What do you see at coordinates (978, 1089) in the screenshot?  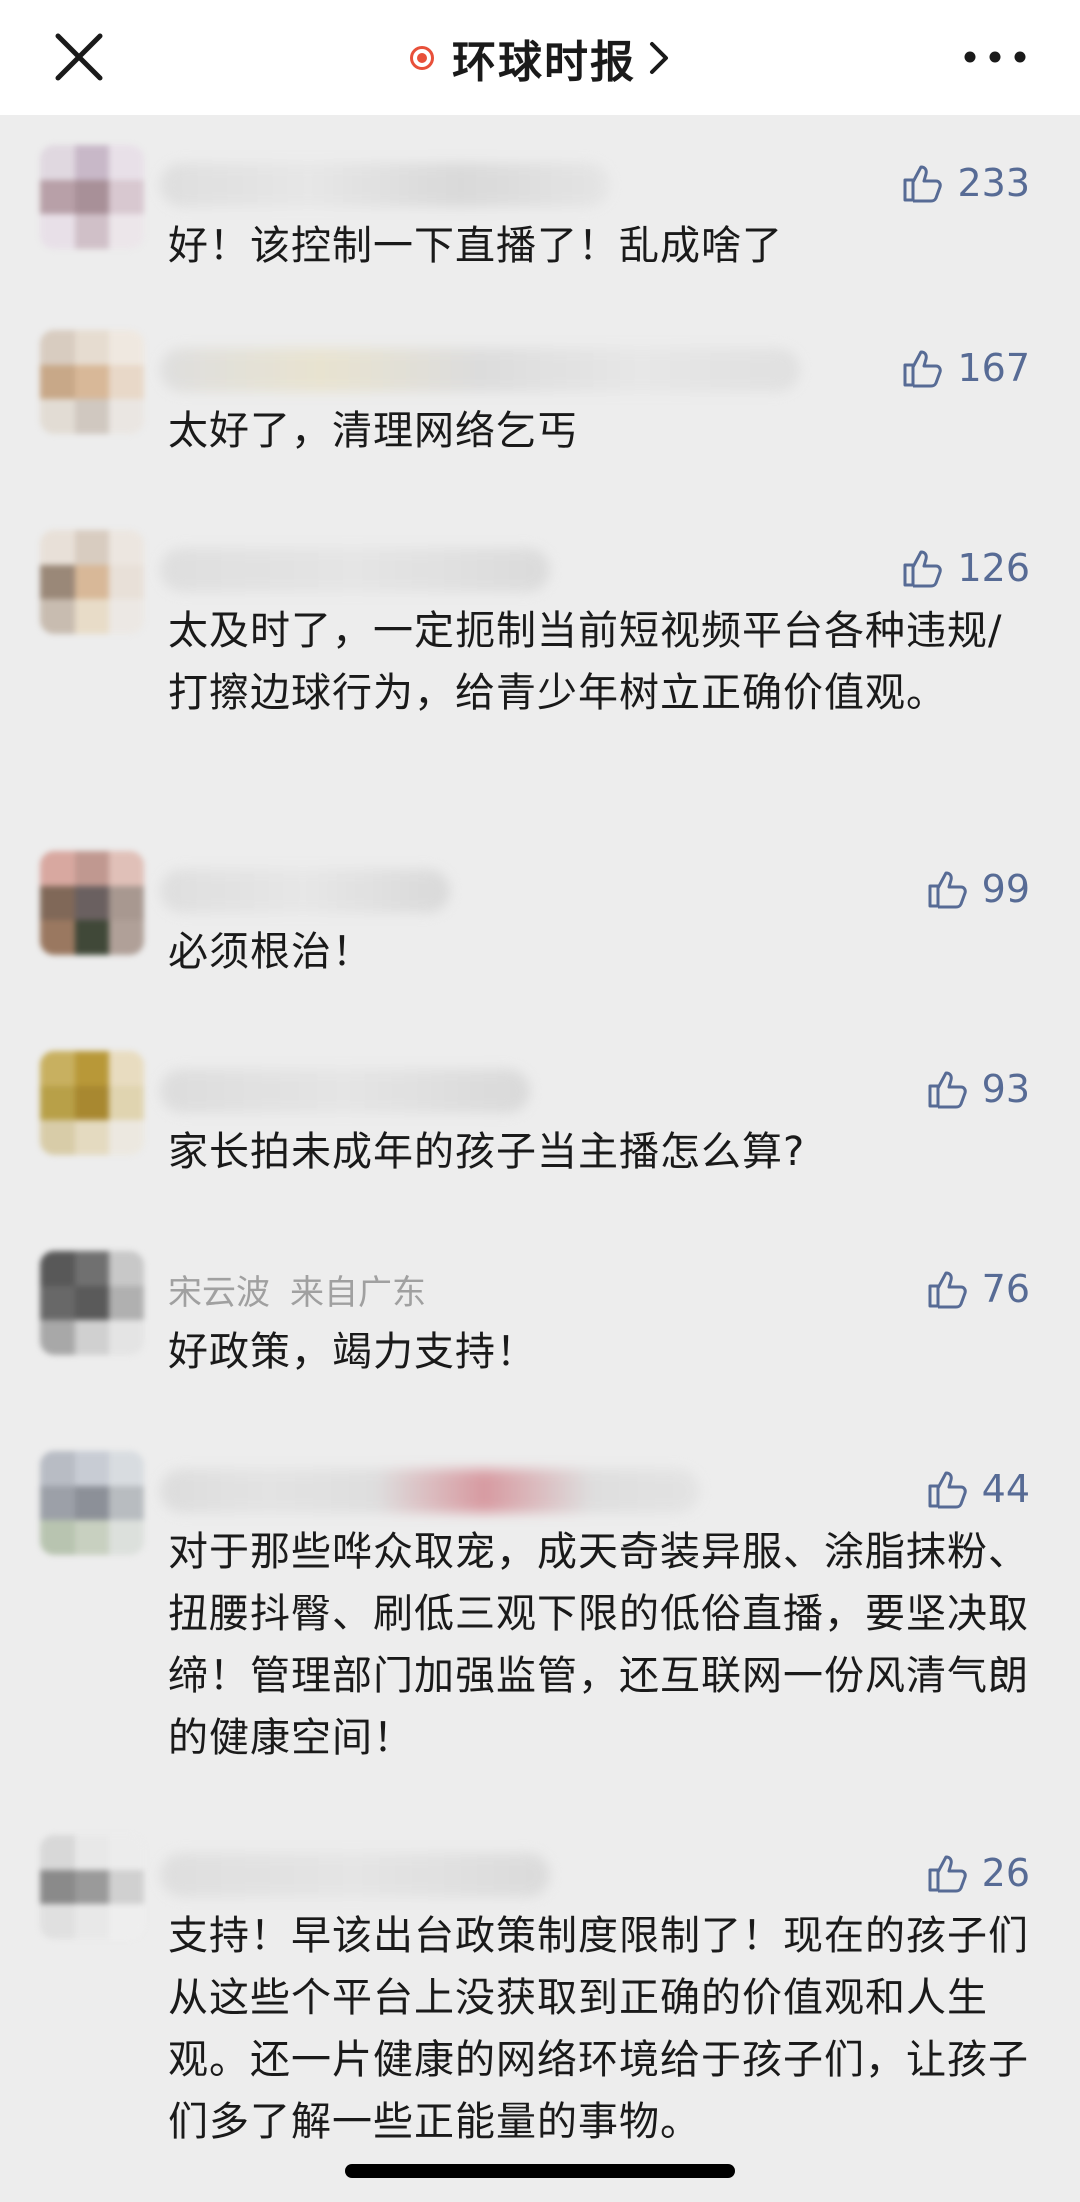 I see `like-button: 93` at bounding box center [978, 1089].